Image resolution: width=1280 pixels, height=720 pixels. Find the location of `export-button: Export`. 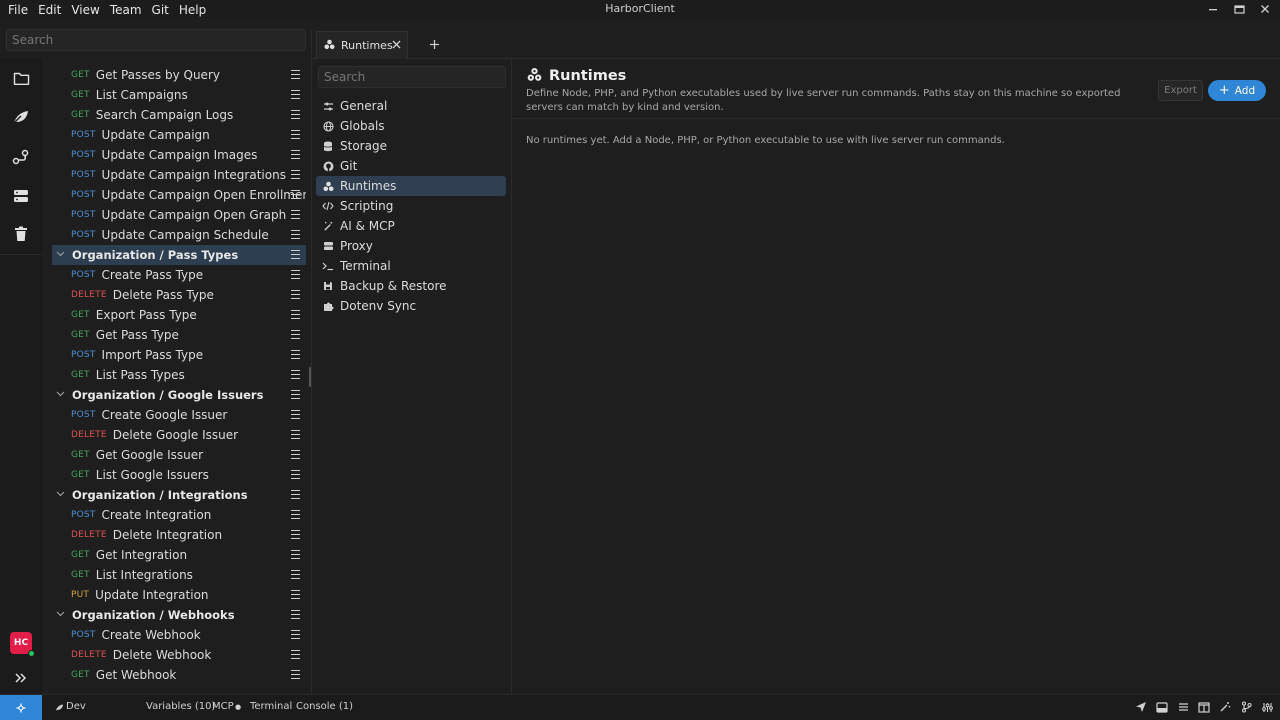

export-button: Export is located at coordinates (1180, 90).